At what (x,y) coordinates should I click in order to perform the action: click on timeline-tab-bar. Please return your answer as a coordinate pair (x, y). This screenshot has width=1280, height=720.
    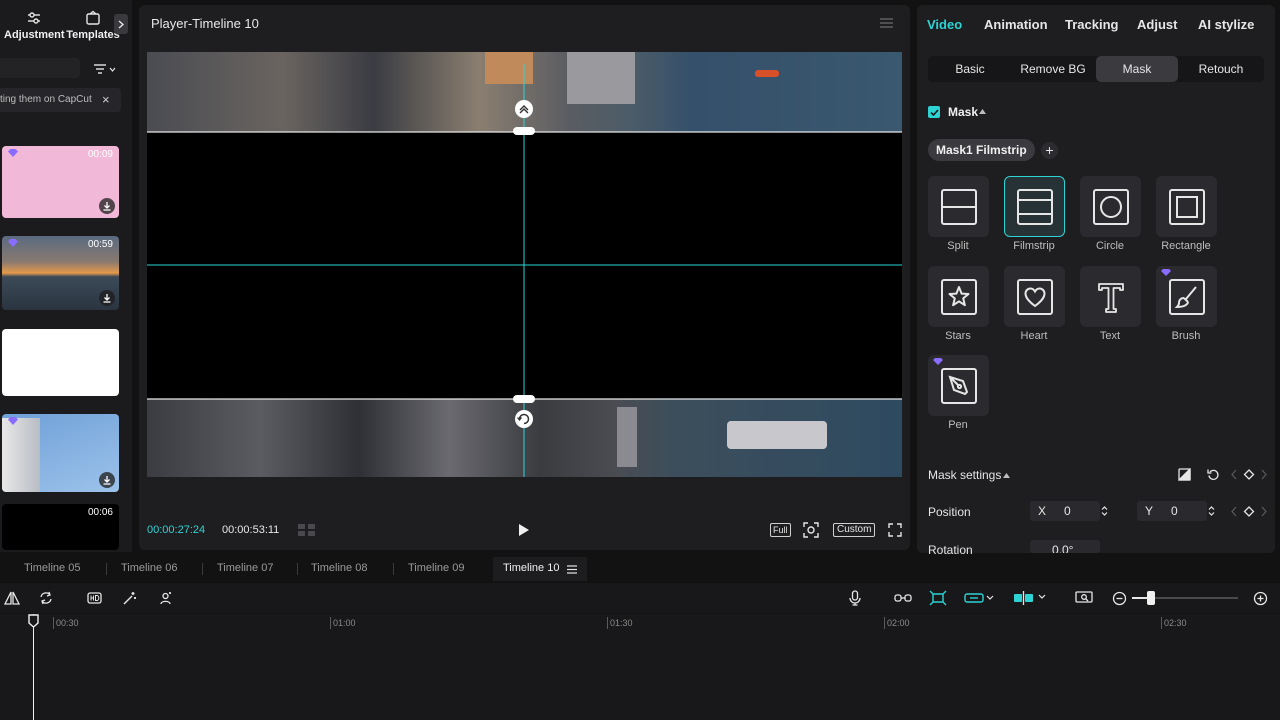
    Looking at the image, I should click on (640, 569).